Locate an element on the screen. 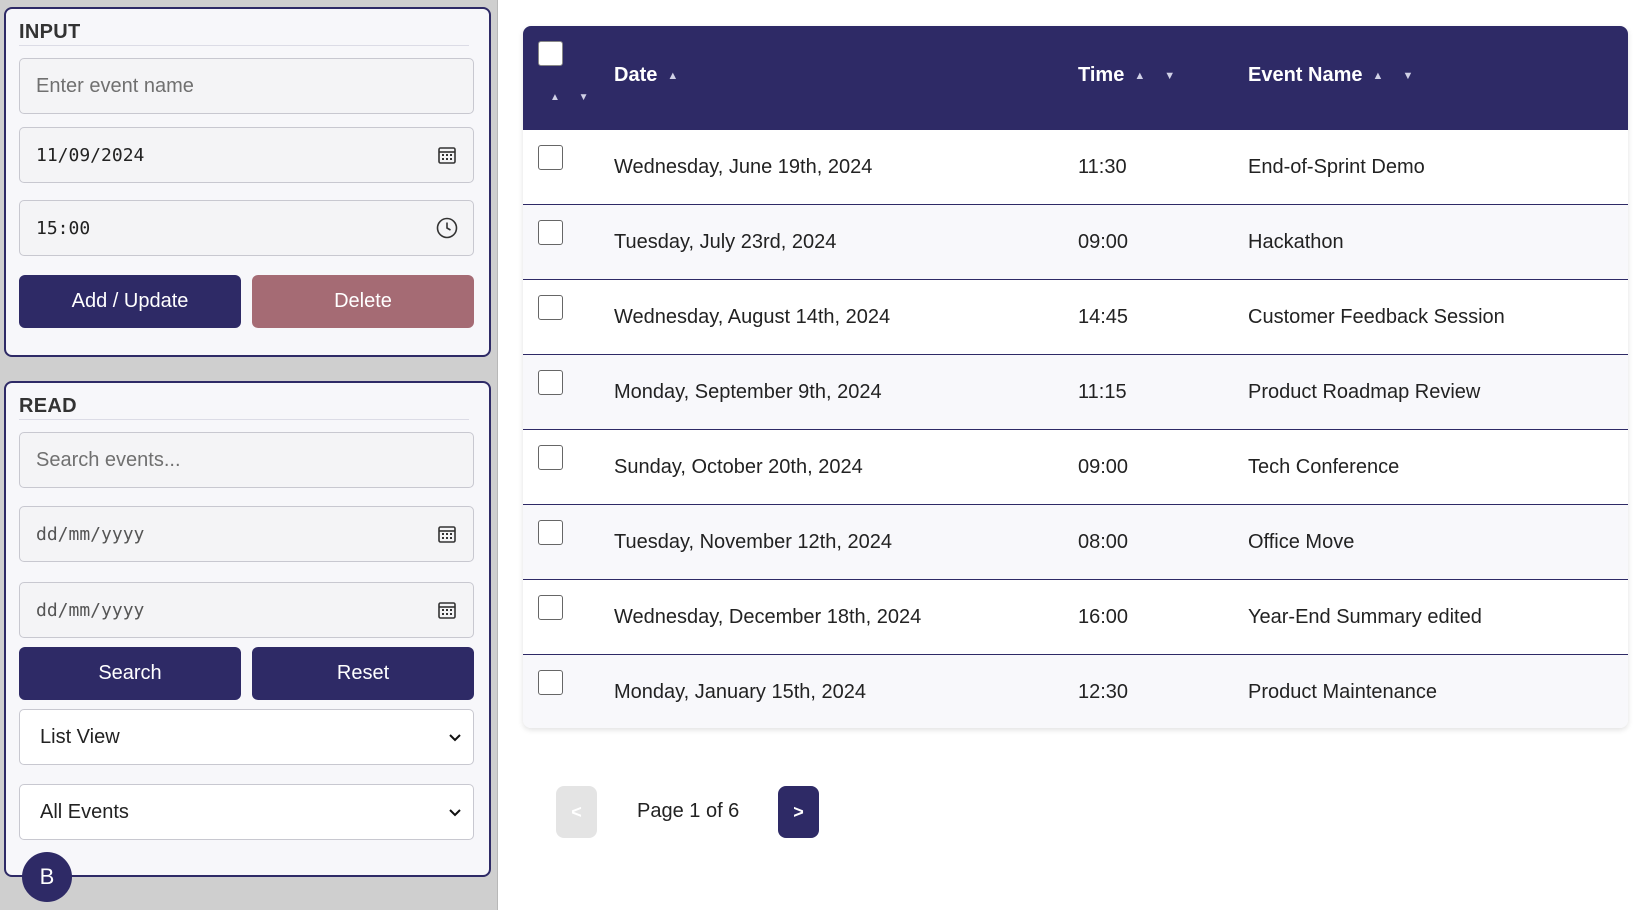 The width and height of the screenshot is (1647, 910). search-button: Search is located at coordinates (130, 673).